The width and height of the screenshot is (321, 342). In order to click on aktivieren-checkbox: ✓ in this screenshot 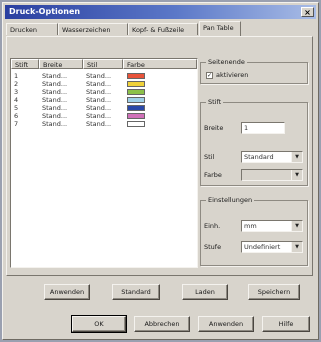, I will do `click(209, 75)`.